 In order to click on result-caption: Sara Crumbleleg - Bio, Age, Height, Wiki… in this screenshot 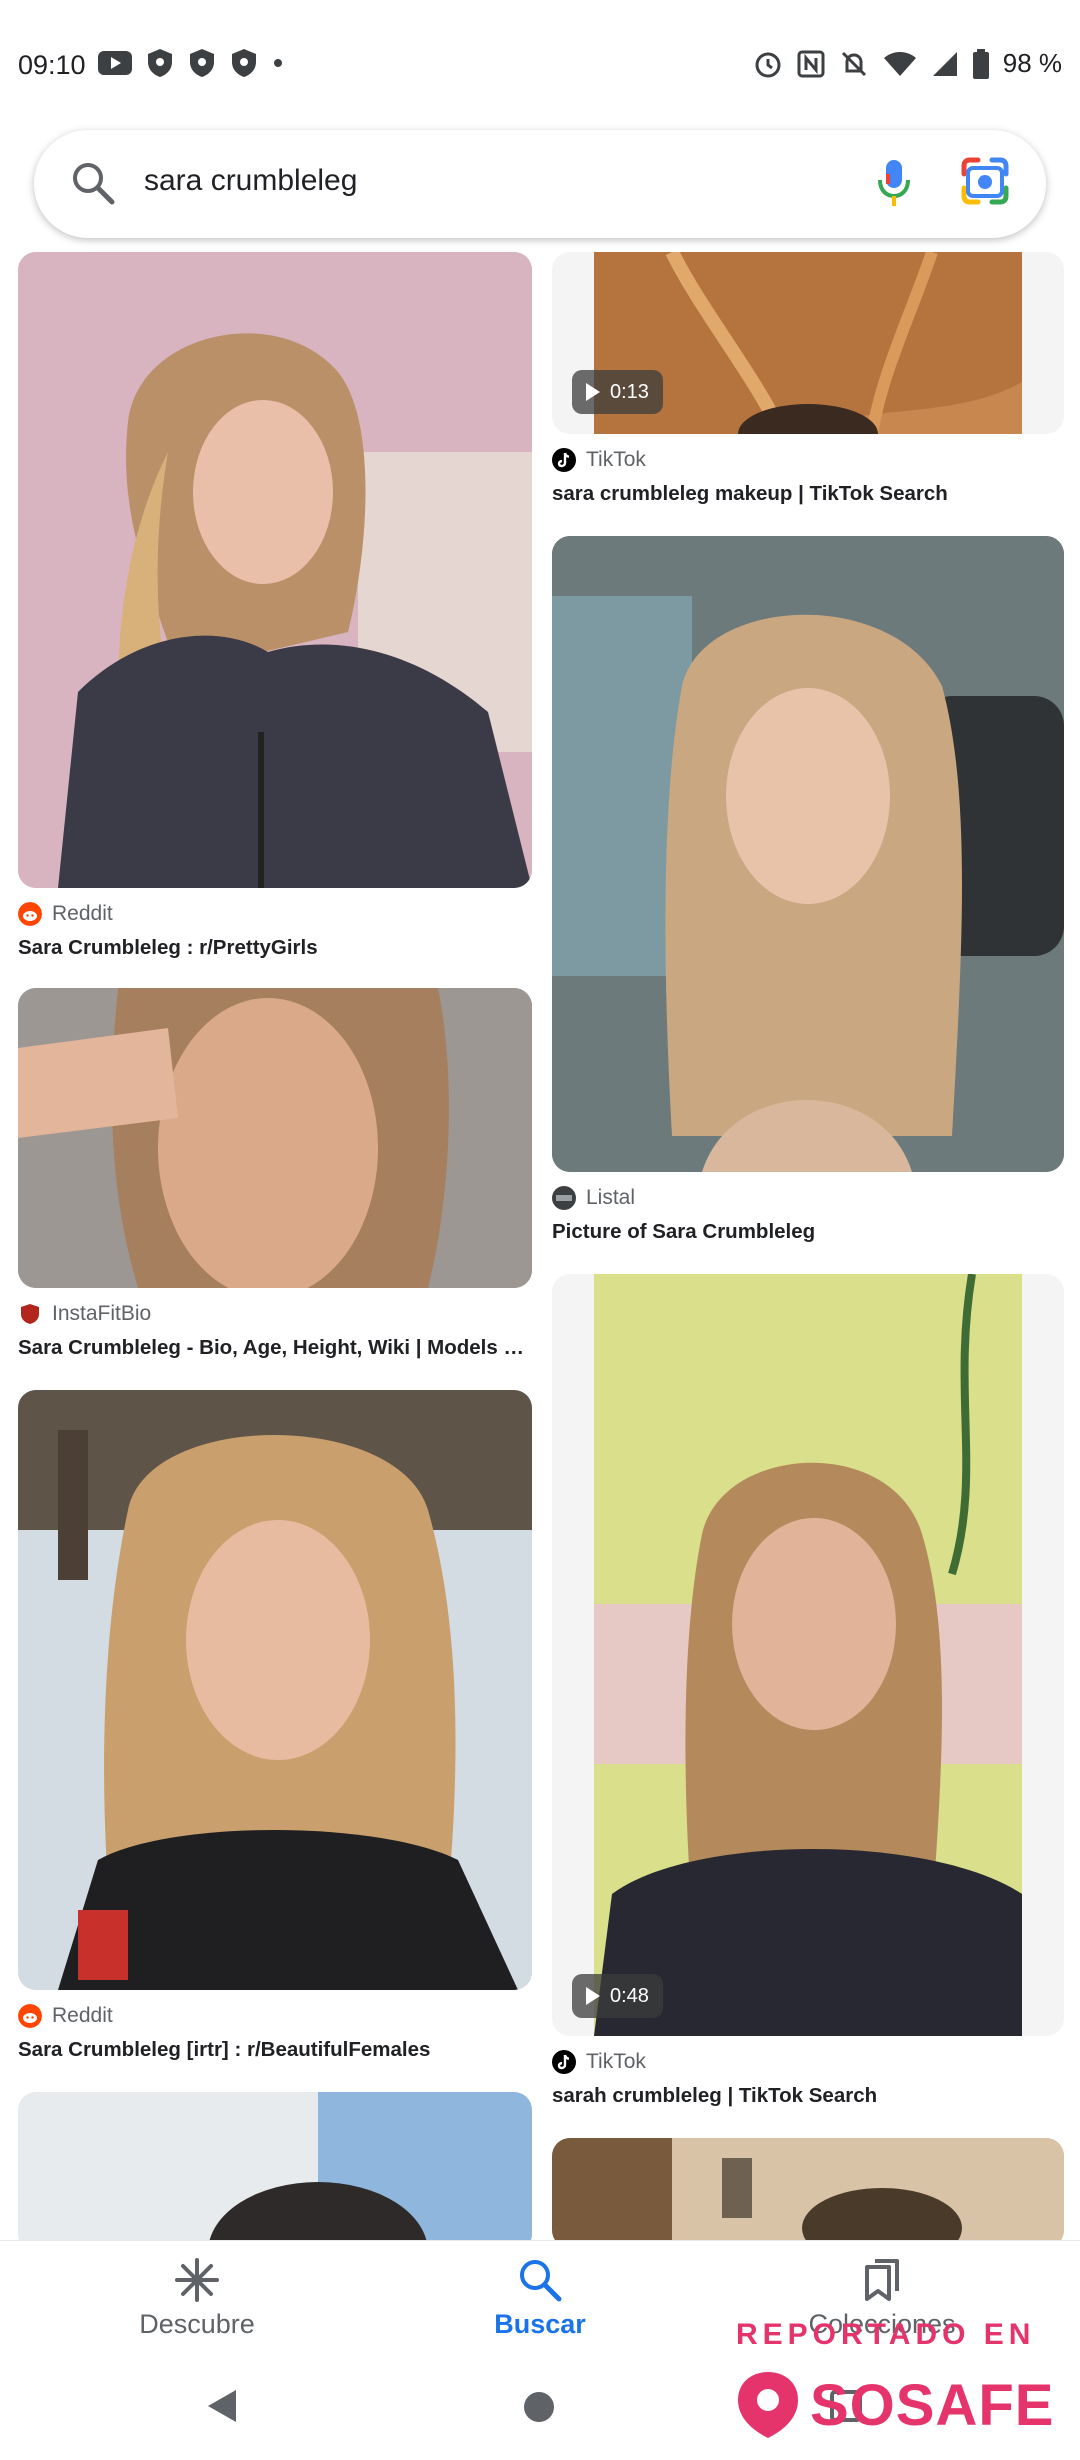, I will do `click(274, 1348)`.